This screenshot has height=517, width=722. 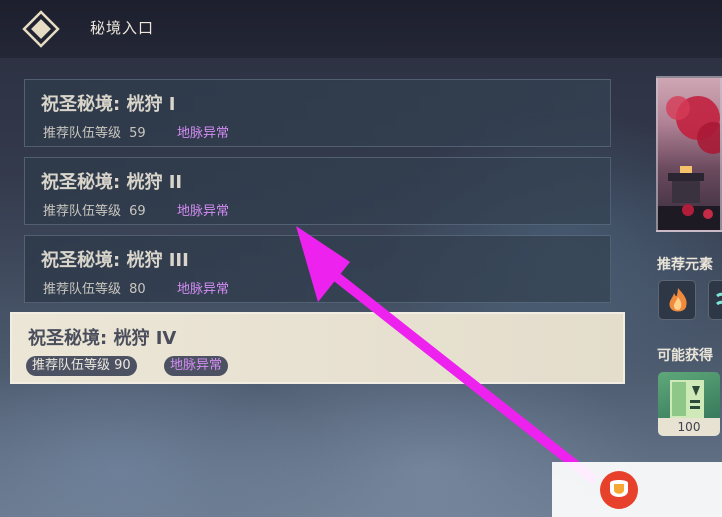 I want to click on domain-card-4: 祝圣秘境: 桄狩 IV 推荐队伍等级 90 地脉异常, so click(x=317, y=348).